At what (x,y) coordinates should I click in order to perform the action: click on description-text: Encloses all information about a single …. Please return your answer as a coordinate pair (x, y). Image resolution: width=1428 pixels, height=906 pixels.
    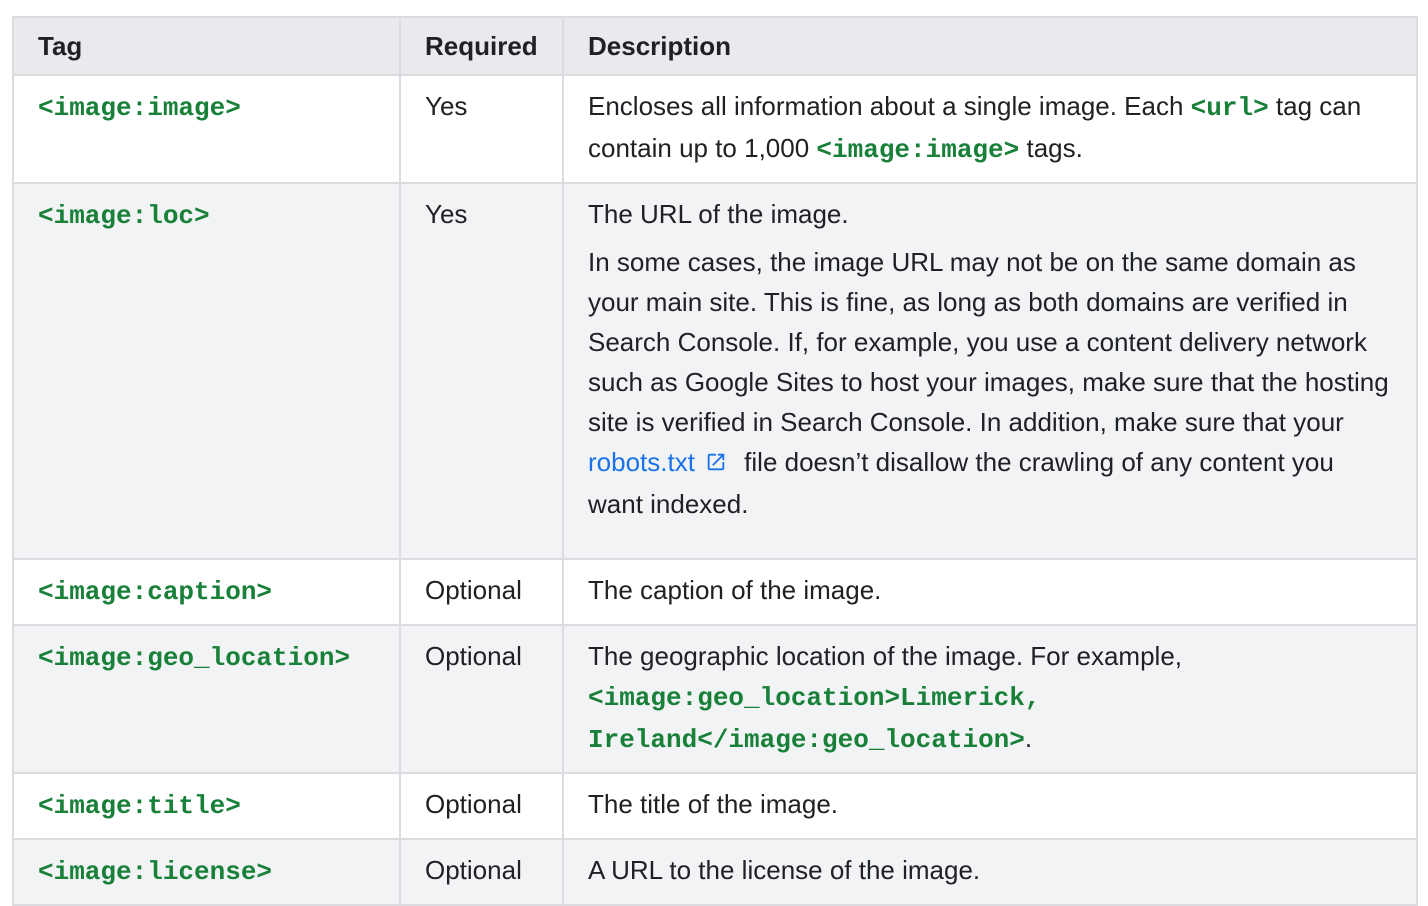
    Looking at the image, I should click on (889, 106).